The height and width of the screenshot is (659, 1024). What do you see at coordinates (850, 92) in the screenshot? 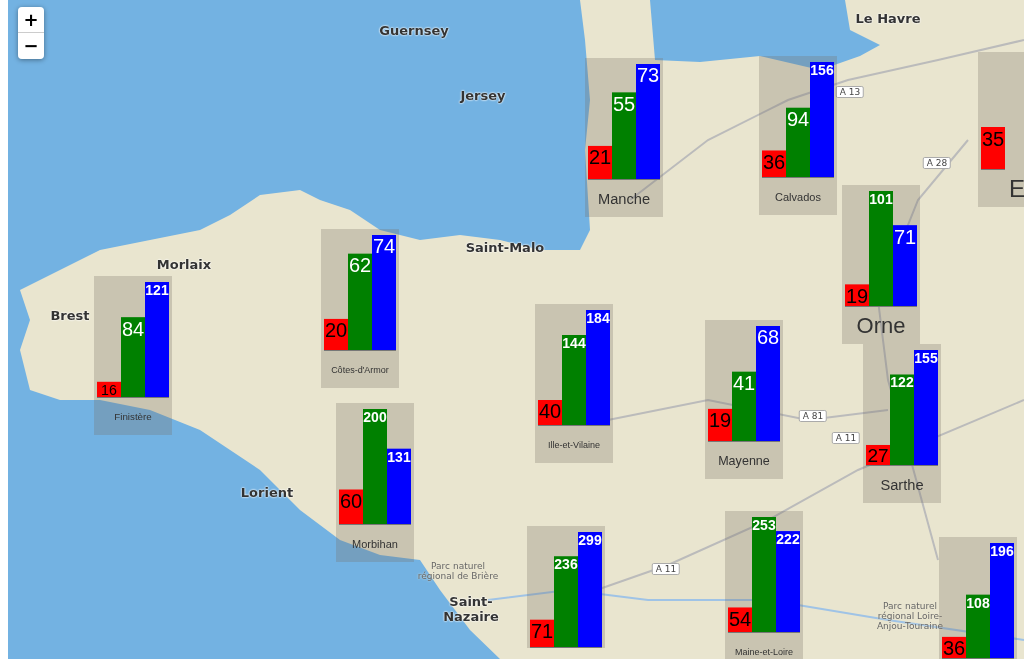
I see `road-shield: A 13` at bounding box center [850, 92].